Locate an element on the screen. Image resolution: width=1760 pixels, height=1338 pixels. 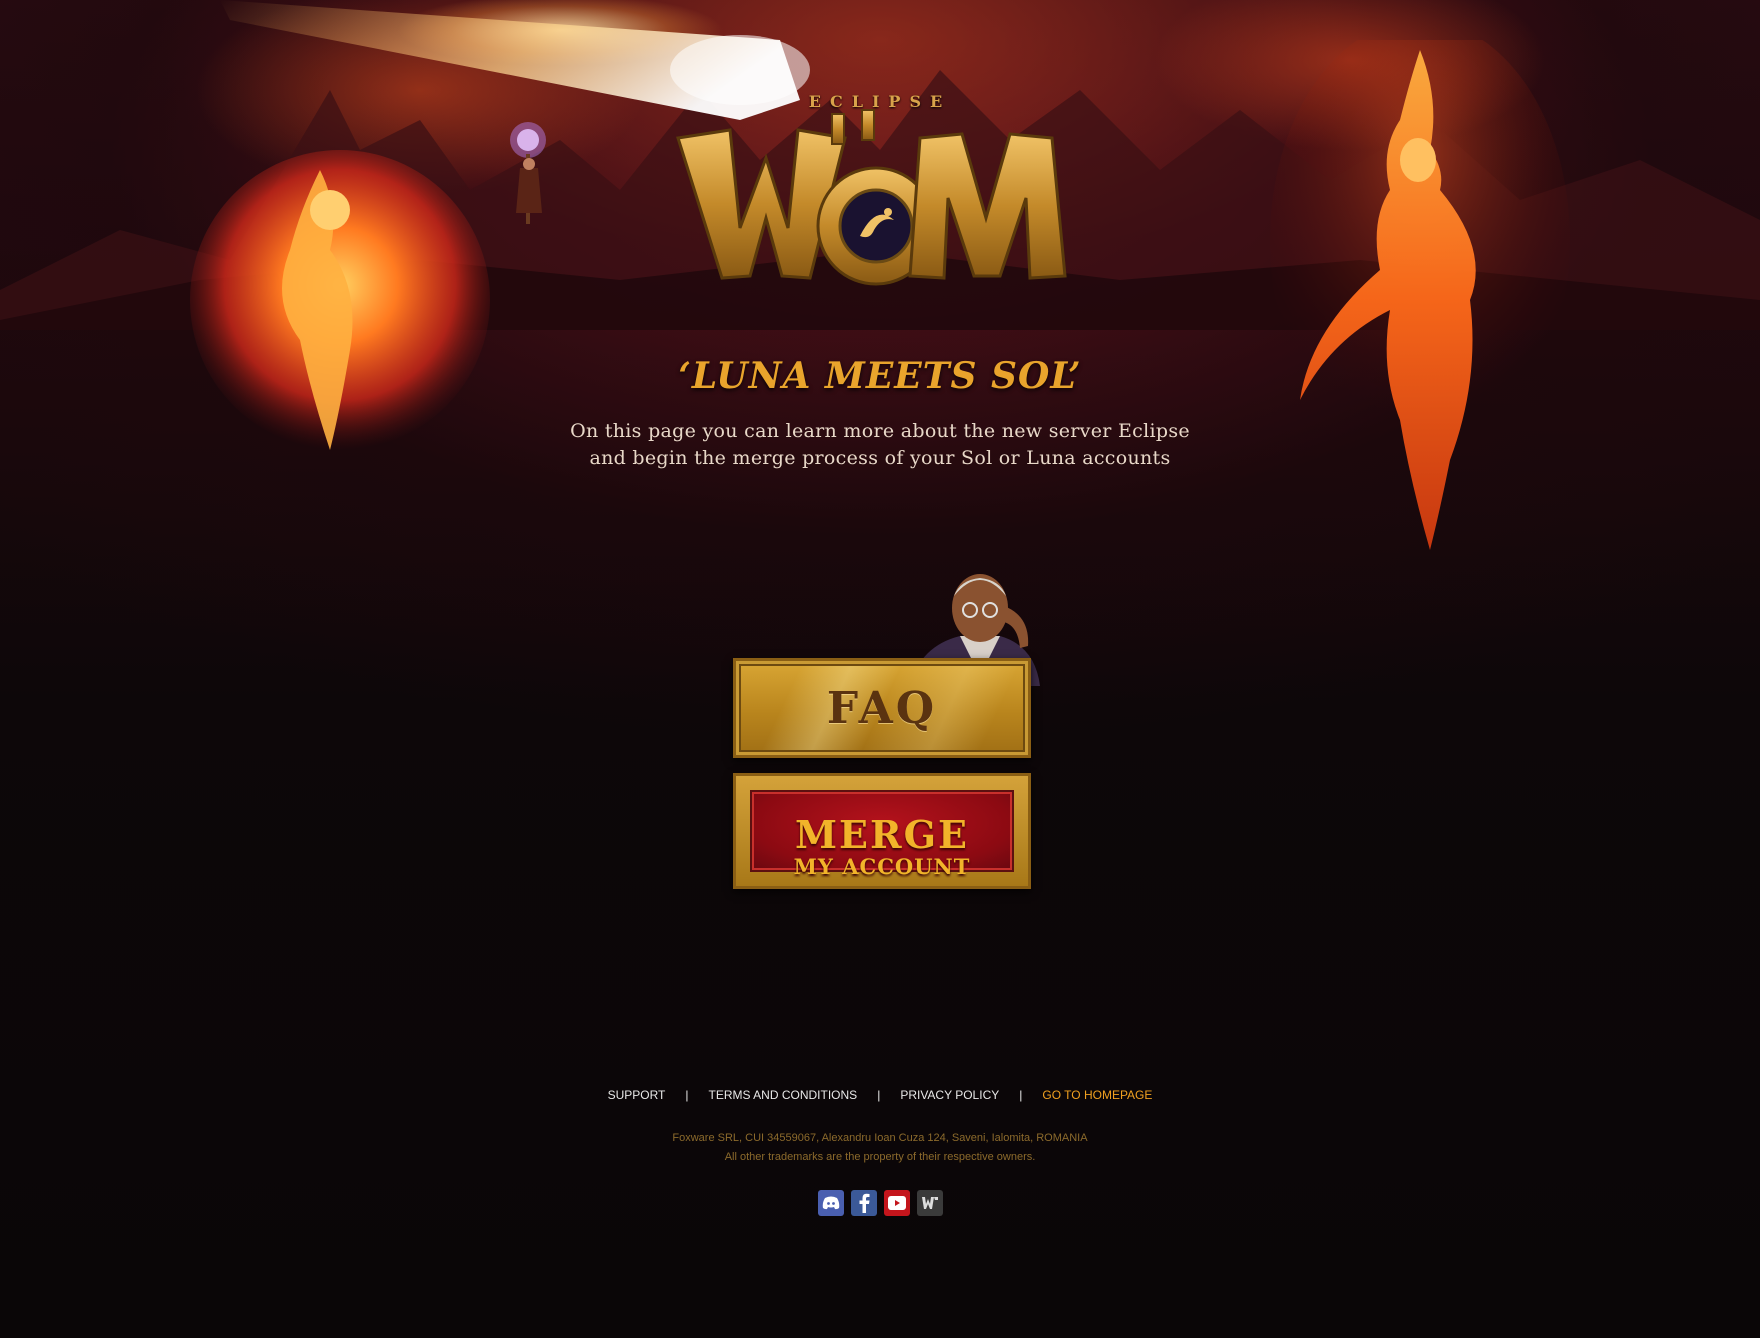
social-links is located at coordinates (883, 1203).